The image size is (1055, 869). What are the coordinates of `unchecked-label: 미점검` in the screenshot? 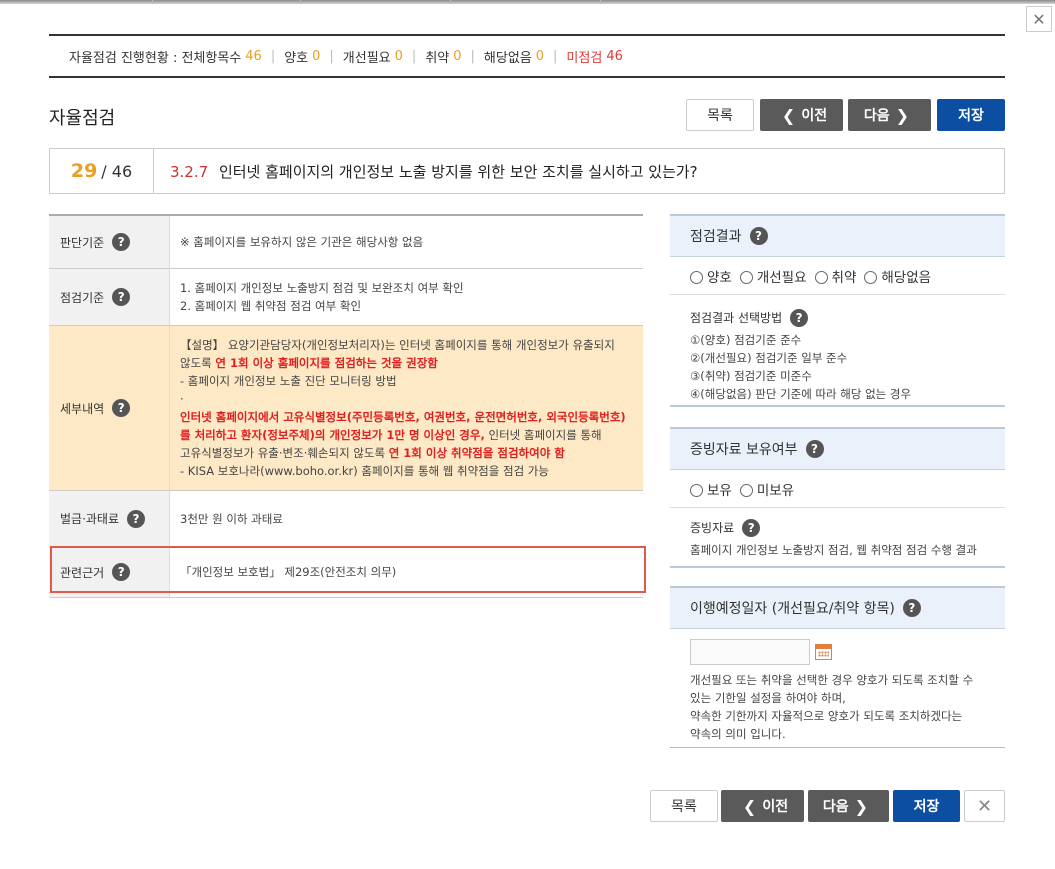 It's located at (584, 58).